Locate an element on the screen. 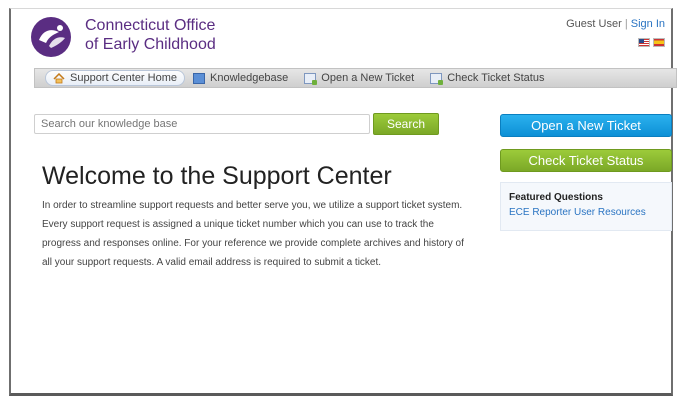 This screenshot has width=683, height=404. spain-flag-icon is located at coordinates (659, 42).